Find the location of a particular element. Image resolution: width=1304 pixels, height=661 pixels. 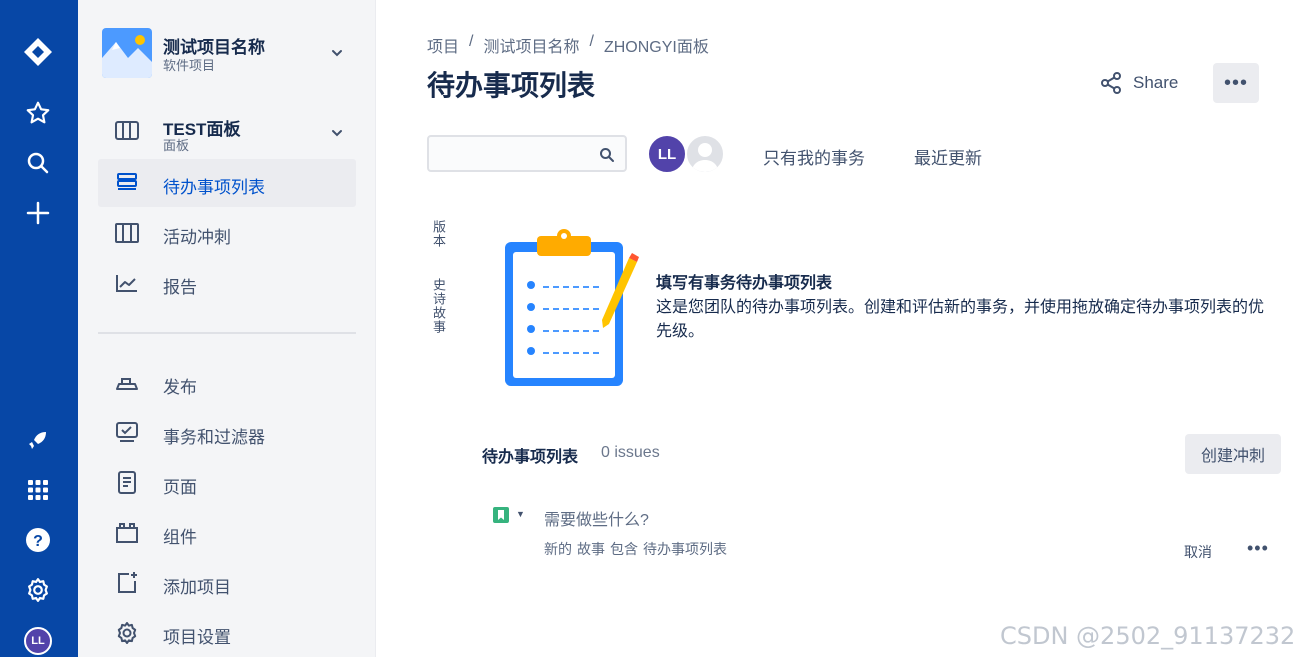

share-icon is located at coordinates (1111, 83).